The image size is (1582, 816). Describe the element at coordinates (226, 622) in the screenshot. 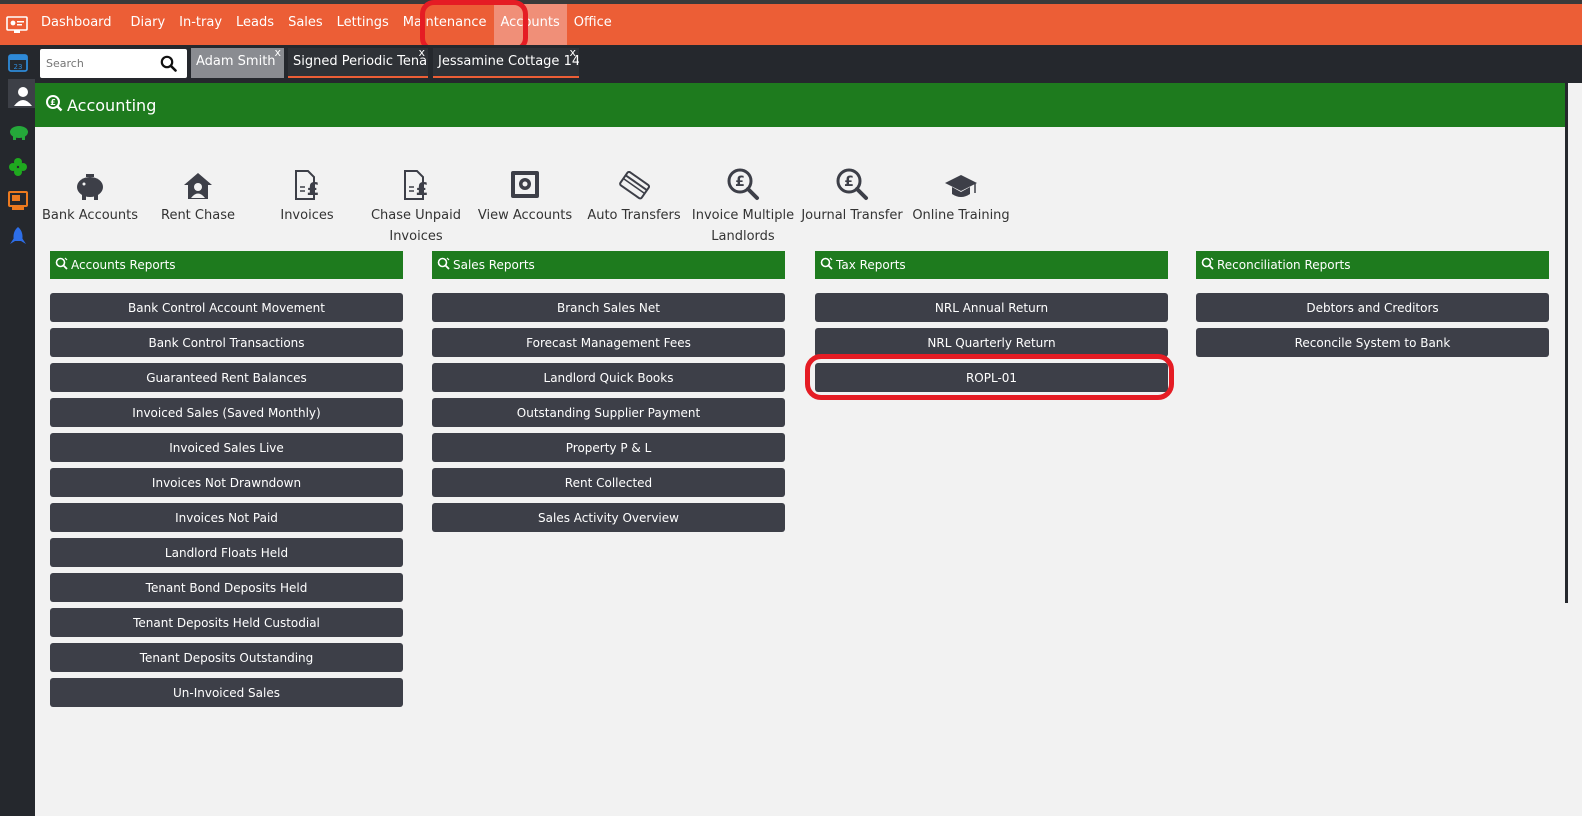

I see `report-button: Tenant Deposits Held Custodial` at that location.